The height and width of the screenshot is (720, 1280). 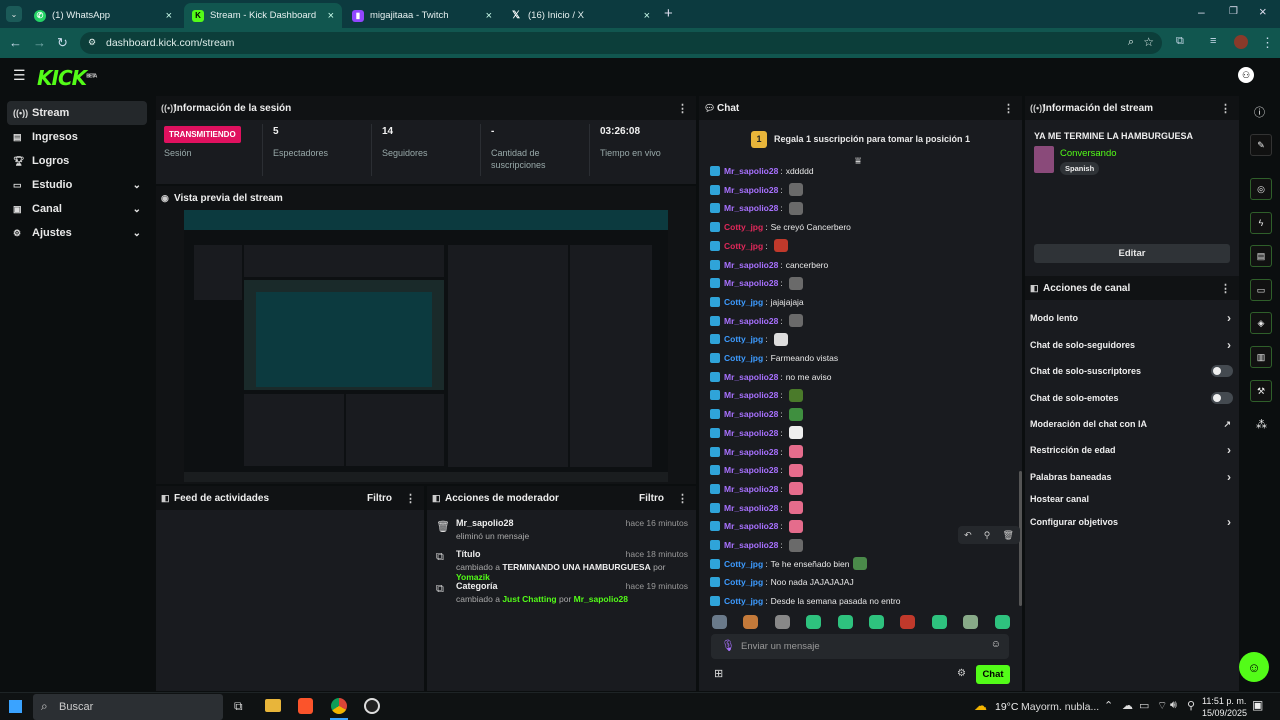 What do you see at coordinates (968, 535) in the screenshot?
I see `reply-icon: ↶` at bounding box center [968, 535].